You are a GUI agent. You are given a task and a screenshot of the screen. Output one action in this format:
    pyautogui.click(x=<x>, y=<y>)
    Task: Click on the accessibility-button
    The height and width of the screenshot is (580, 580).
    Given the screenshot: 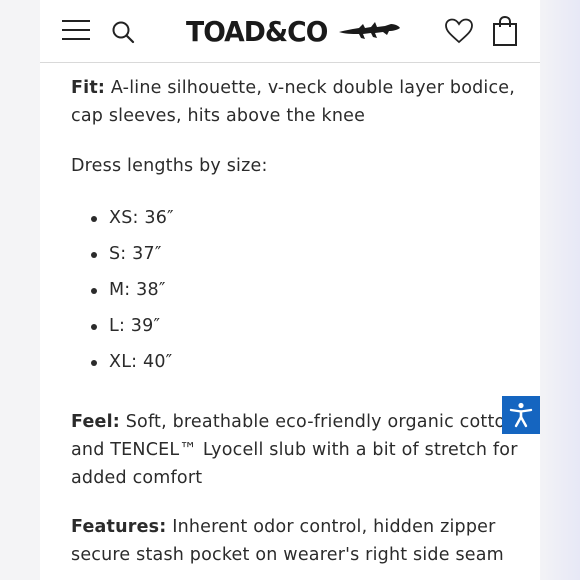 What is the action you would take?
    pyautogui.click(x=521, y=415)
    